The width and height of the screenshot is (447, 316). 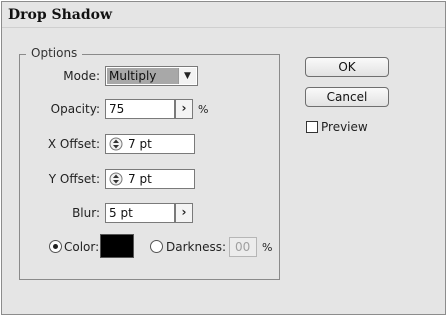 What do you see at coordinates (347, 67) in the screenshot?
I see `ok-button: OK` at bounding box center [347, 67].